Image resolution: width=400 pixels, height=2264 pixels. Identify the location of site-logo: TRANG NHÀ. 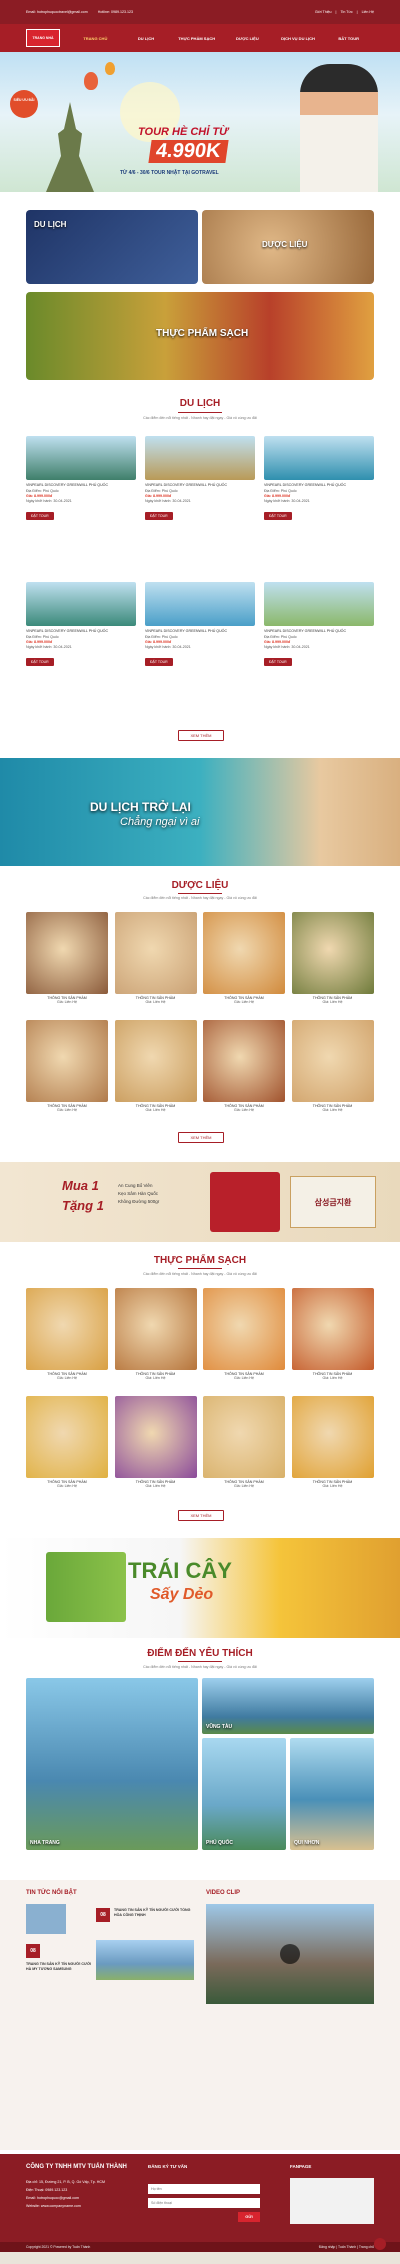
(43, 38).